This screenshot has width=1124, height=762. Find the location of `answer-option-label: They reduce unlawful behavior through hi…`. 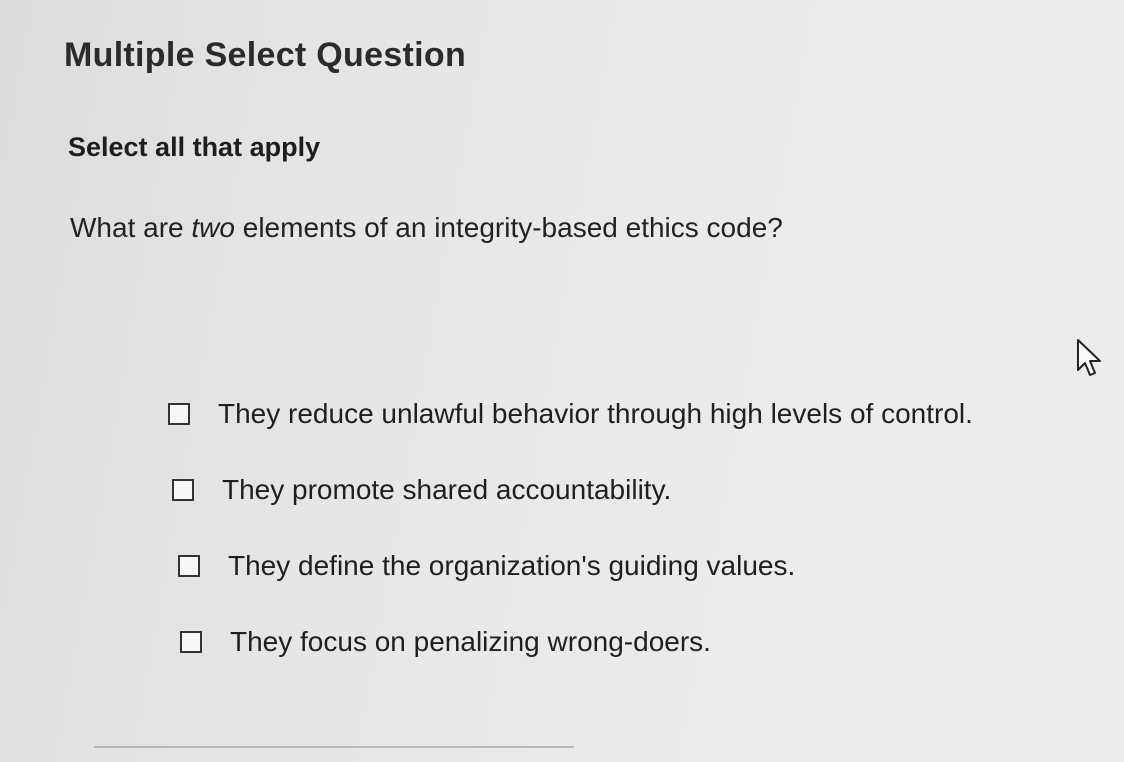

answer-option-label: They reduce unlawful behavior through hi… is located at coordinates (595, 414).